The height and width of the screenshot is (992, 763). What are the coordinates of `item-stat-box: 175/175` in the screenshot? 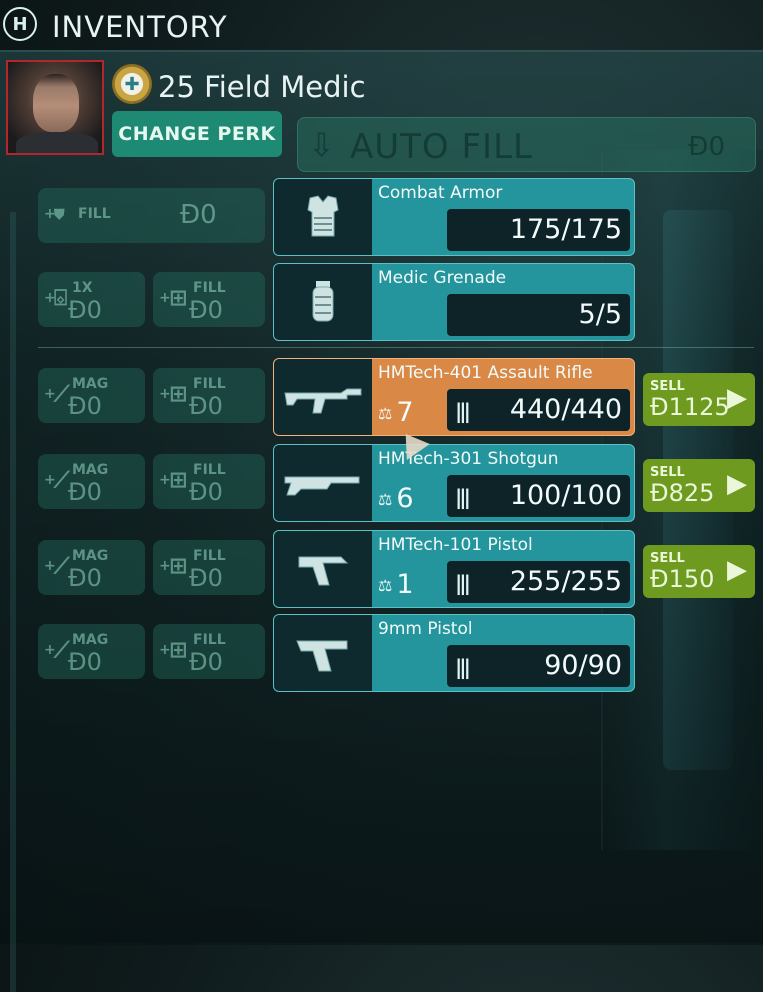 It's located at (538, 230).